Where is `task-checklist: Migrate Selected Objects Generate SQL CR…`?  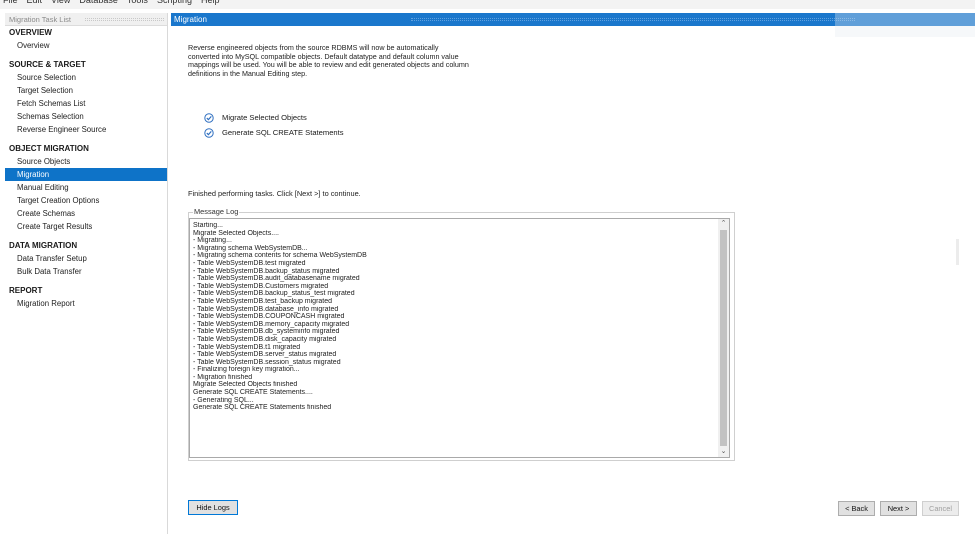 task-checklist: Migrate Selected Objects Generate SQL CR… is located at coordinates (274, 125).